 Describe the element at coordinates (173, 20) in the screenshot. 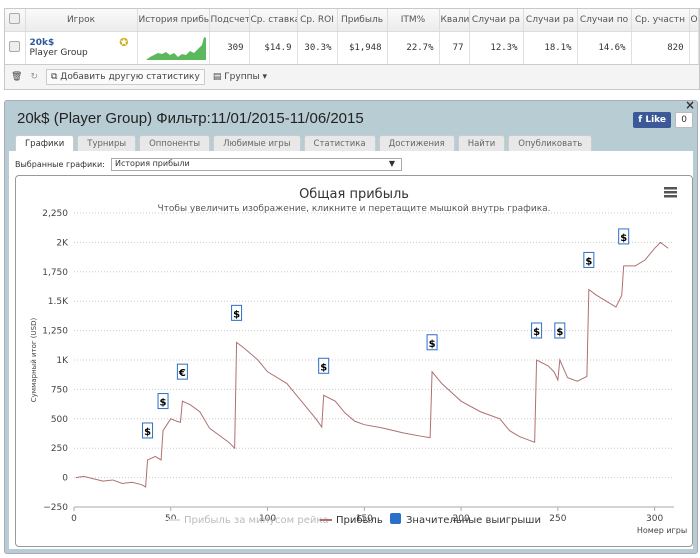

I see `col-header: История прибыли` at that location.